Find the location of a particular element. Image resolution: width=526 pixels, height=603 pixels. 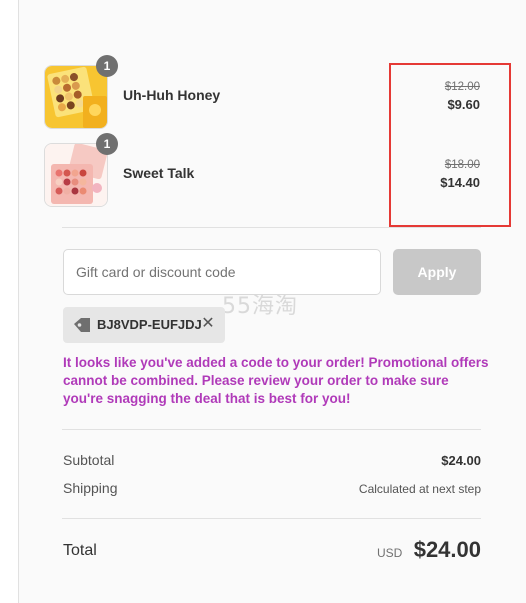

applied-code-text: BJ8VDP-EUFJDJ is located at coordinates (149, 324).